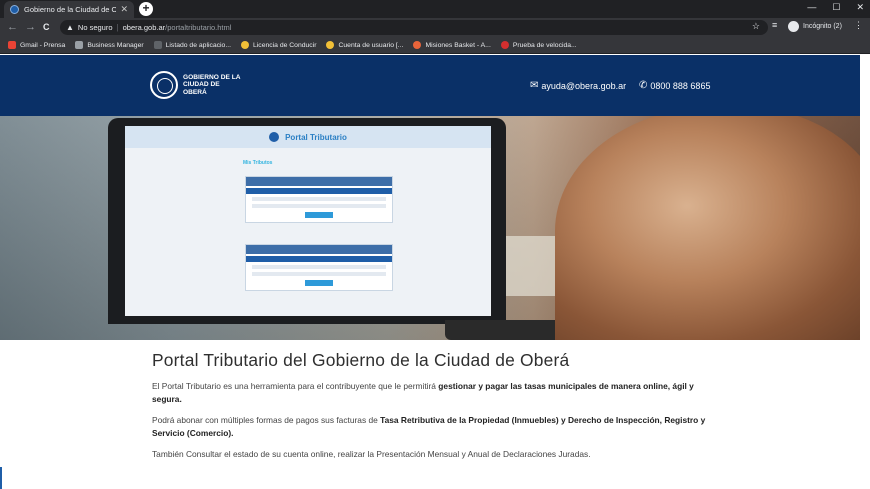 Image resolution: width=870 pixels, height=489 pixels. I want to click on site-logo: GOBIERNO DE LA CIUDAD DE OBERÁ, so click(195, 85).